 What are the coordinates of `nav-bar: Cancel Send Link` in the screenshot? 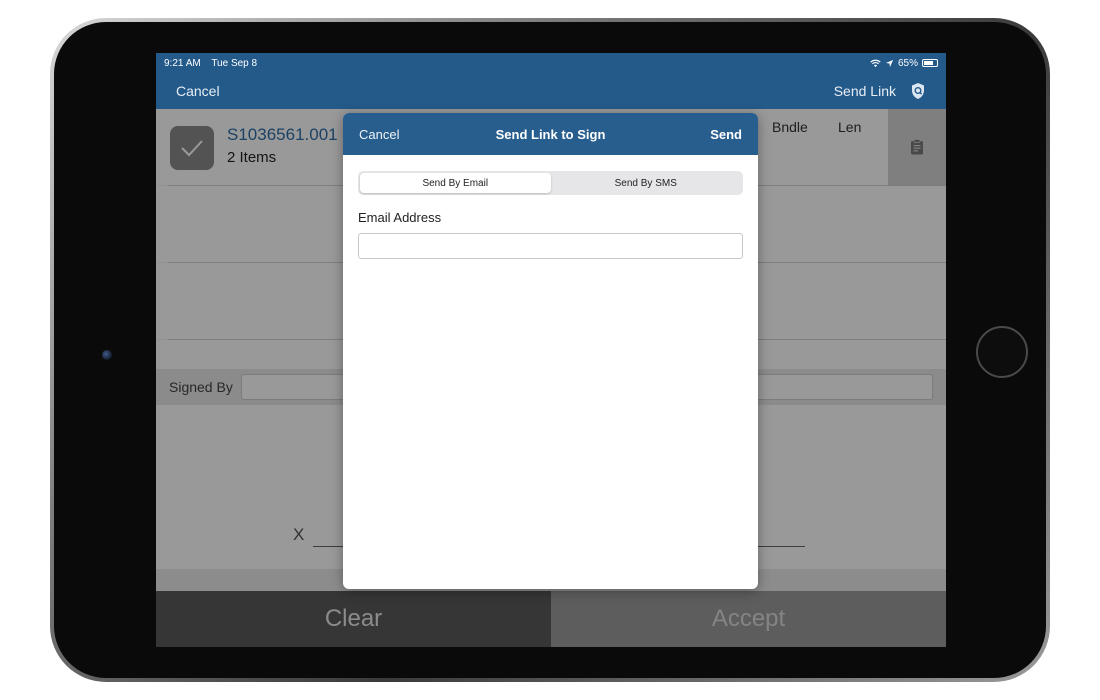 It's located at (551, 91).